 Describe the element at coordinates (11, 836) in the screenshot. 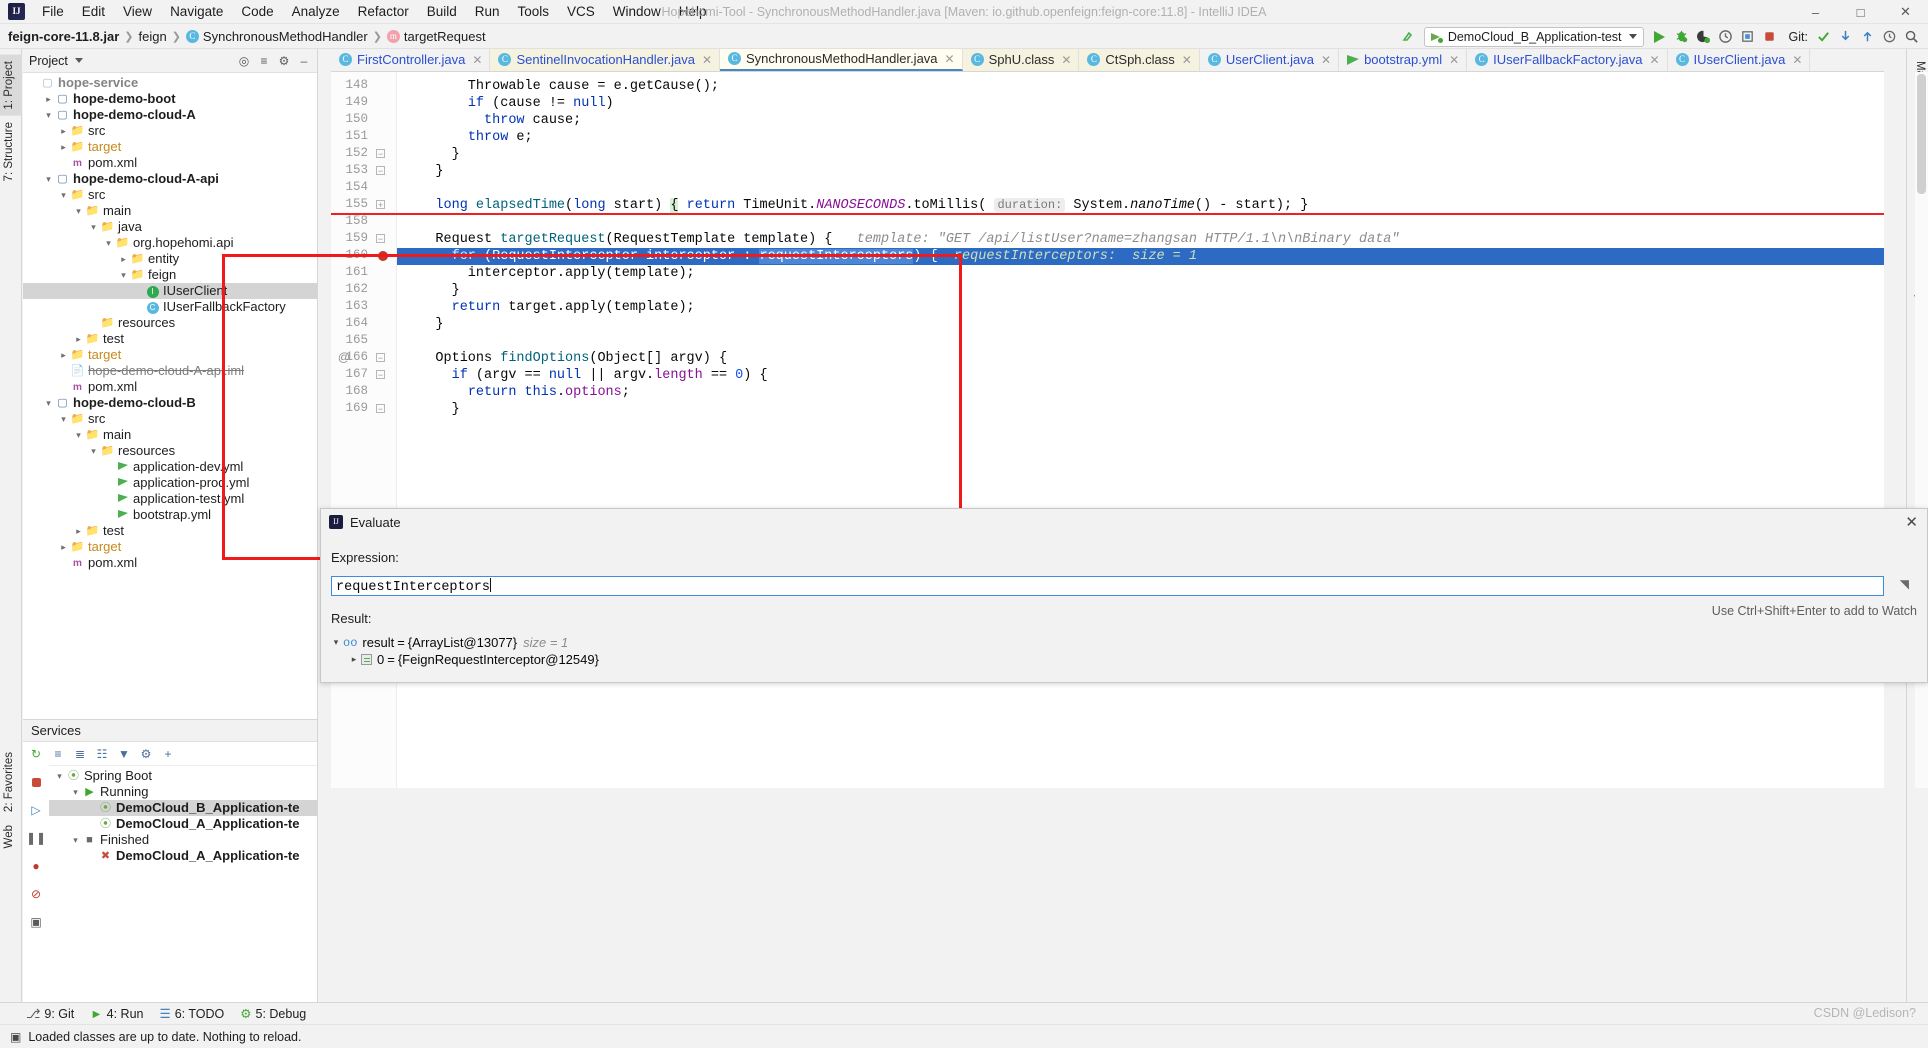

I see `tool-tab-web: Web` at that location.